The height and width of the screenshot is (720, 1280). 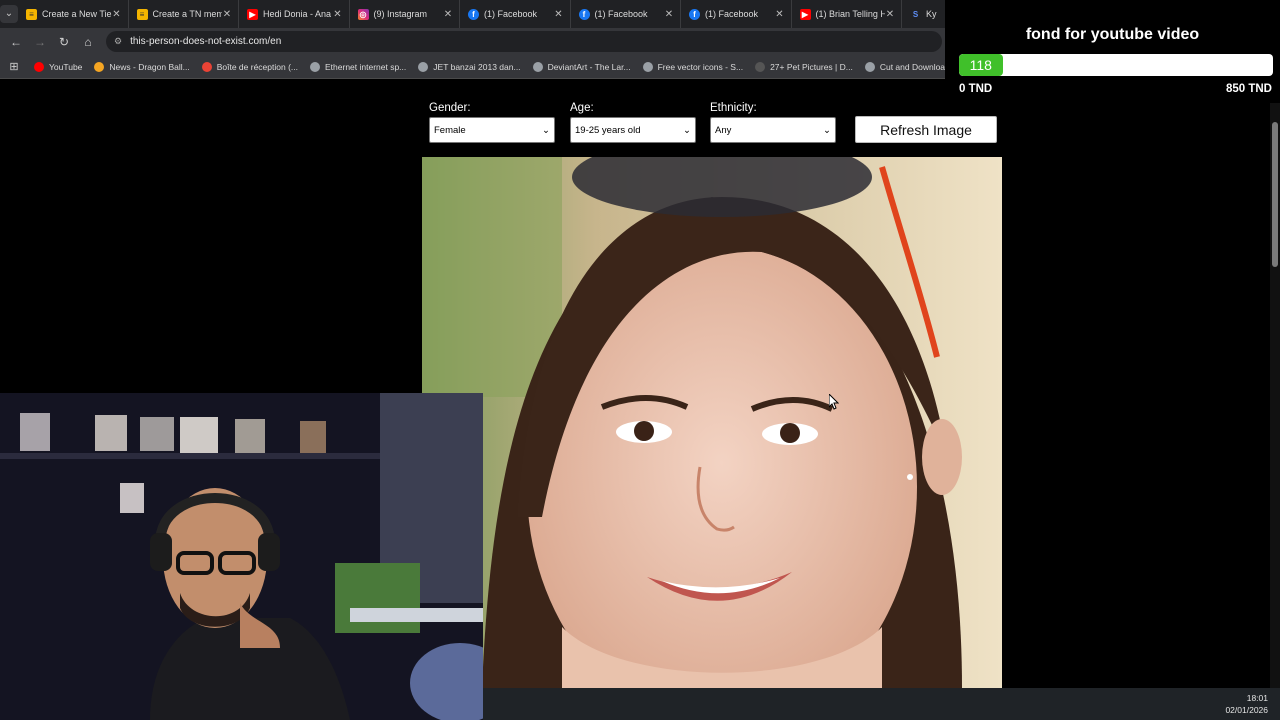 What do you see at coordinates (881, 704) in the screenshot?
I see `taskbar: 18:01 02/01/2026` at bounding box center [881, 704].